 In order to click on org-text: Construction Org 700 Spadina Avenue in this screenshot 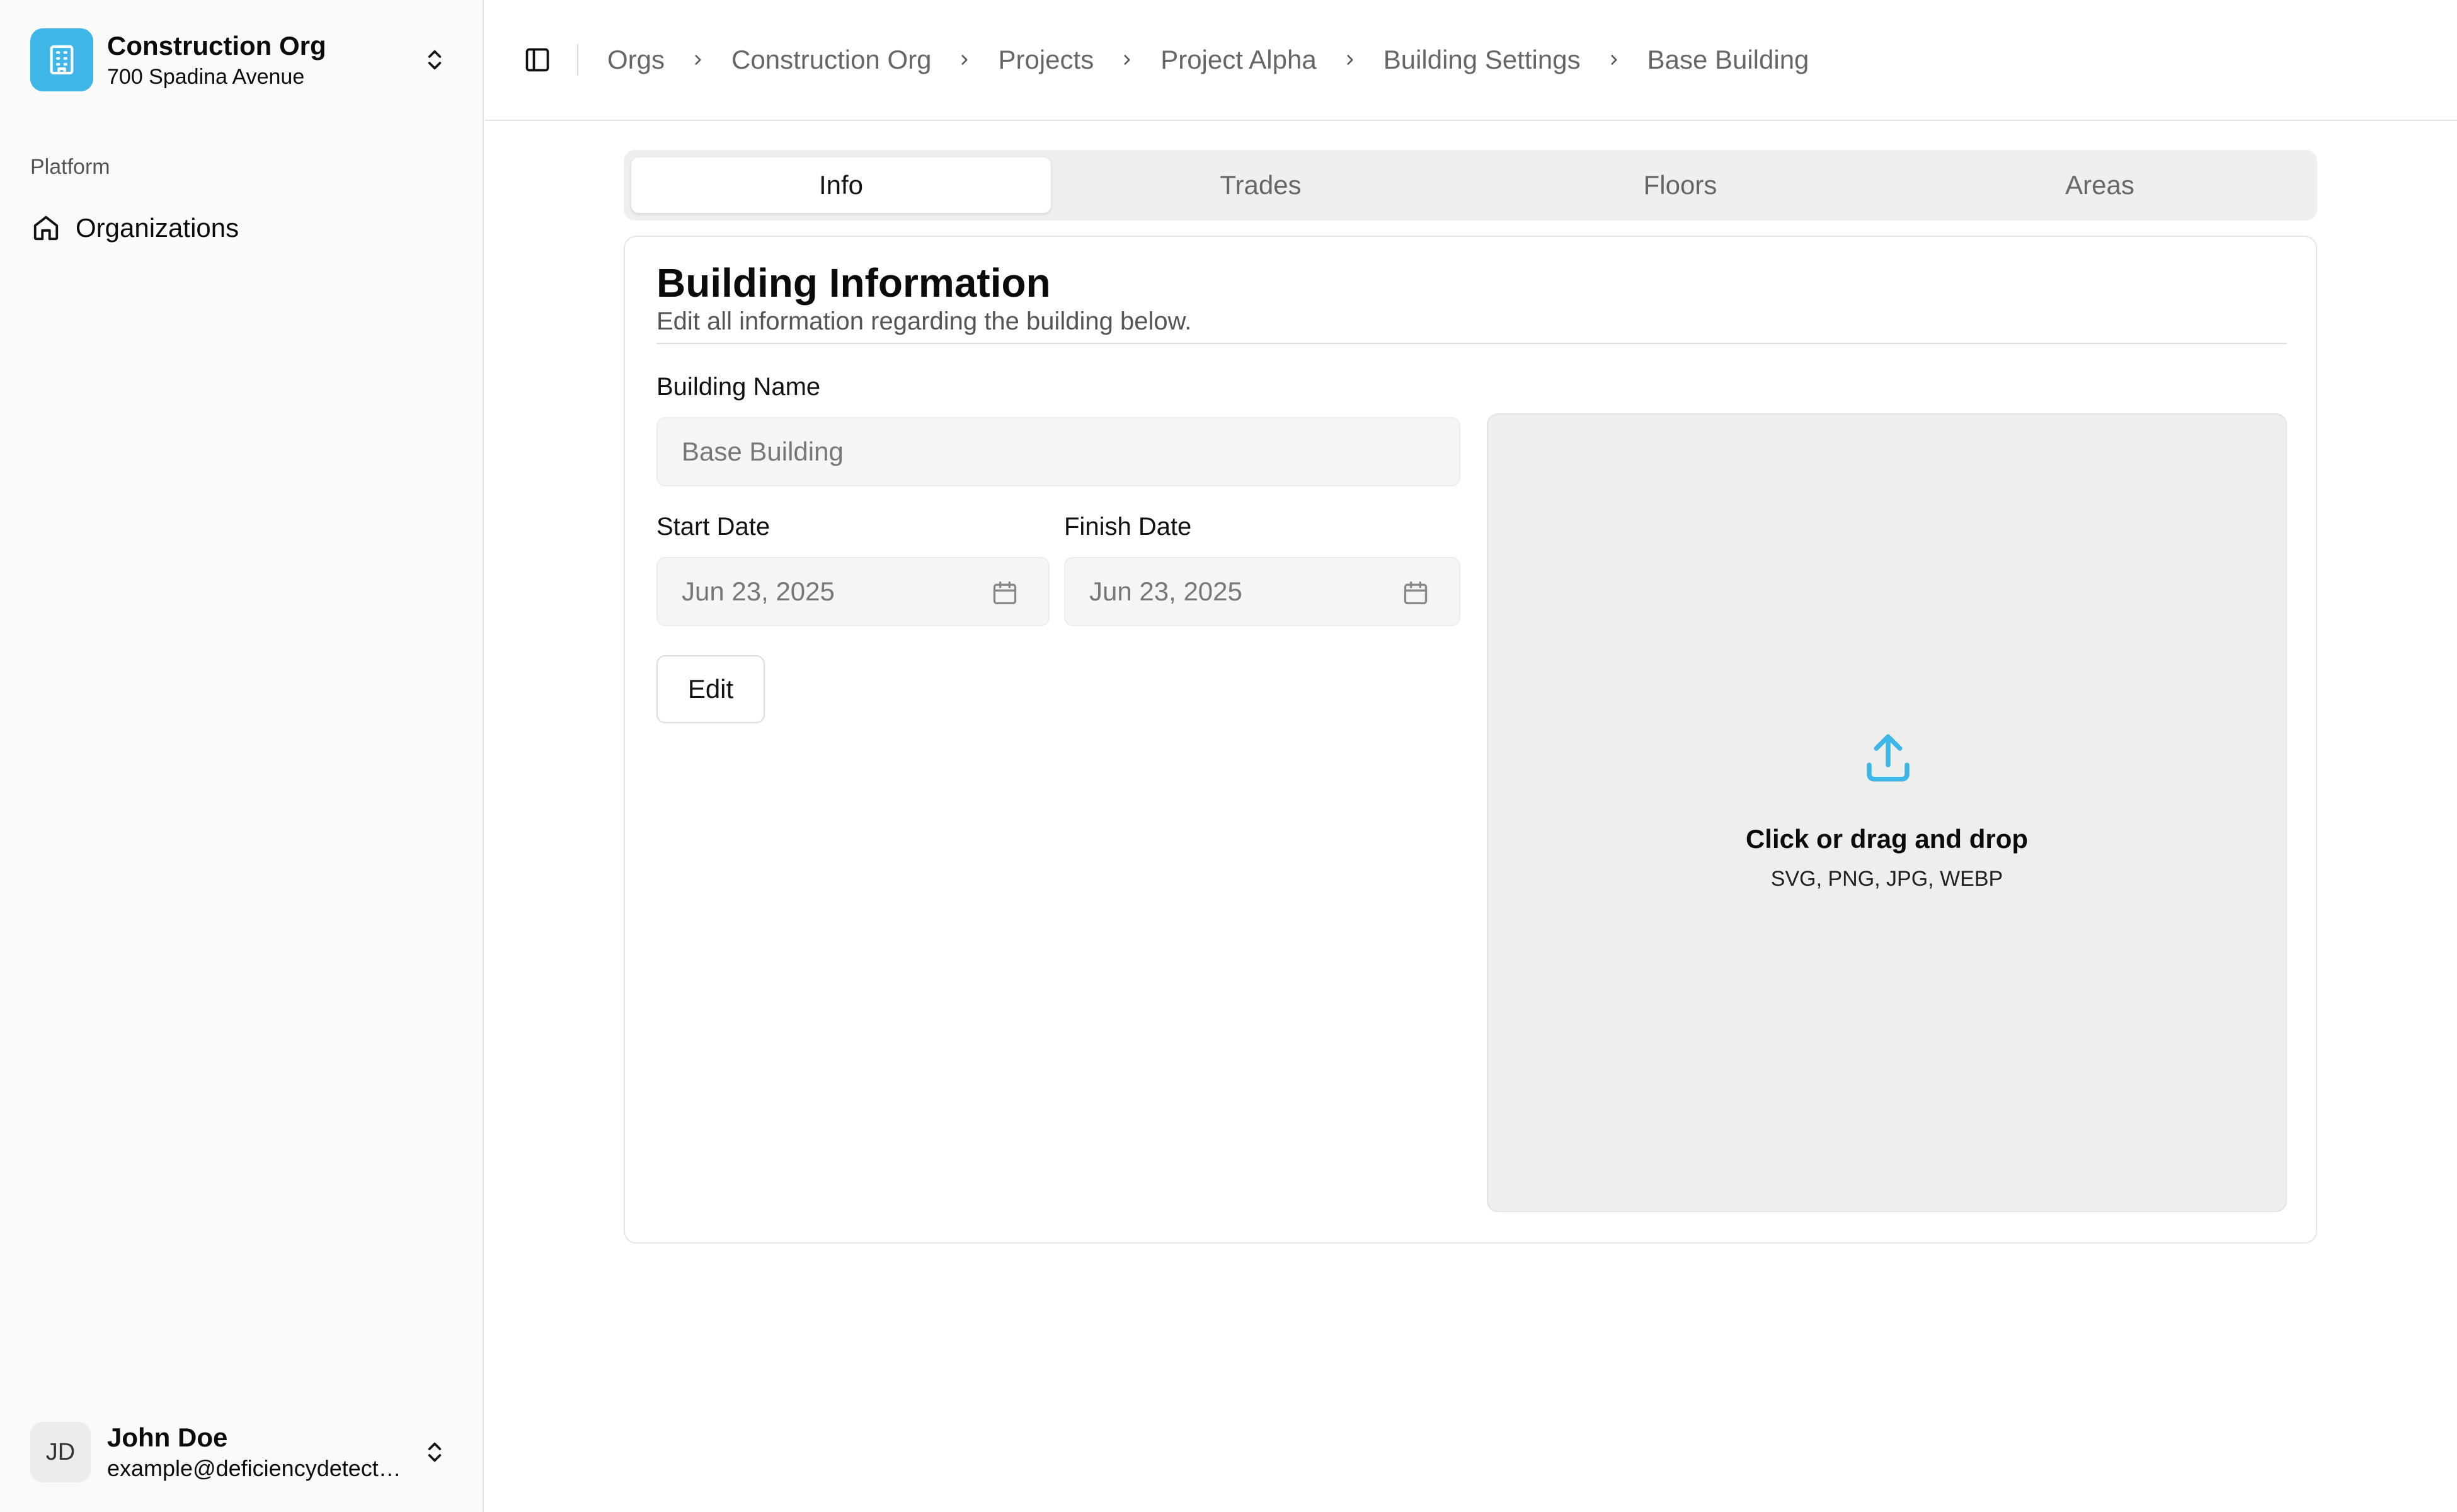, I will do `click(261, 60)`.